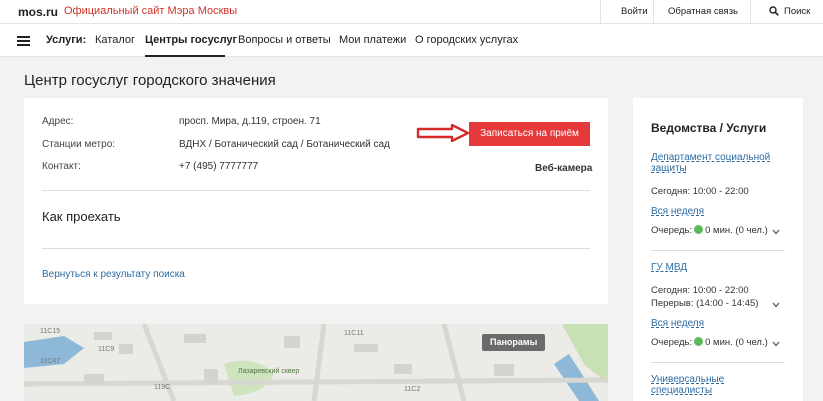 The height and width of the screenshot is (401, 823). What do you see at coordinates (81, 216) in the screenshot?
I see `directions-heading: Как проехать` at bounding box center [81, 216].